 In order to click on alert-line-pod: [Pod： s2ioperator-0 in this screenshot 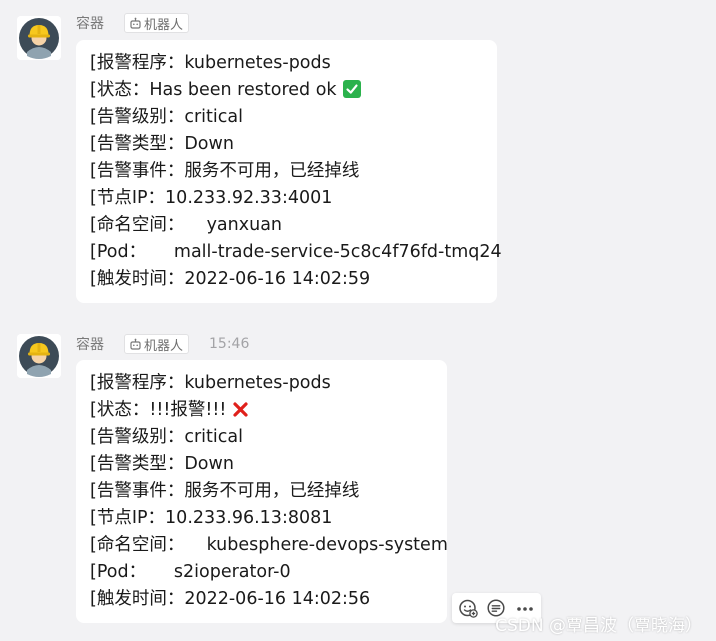, I will do `click(190, 572)`.